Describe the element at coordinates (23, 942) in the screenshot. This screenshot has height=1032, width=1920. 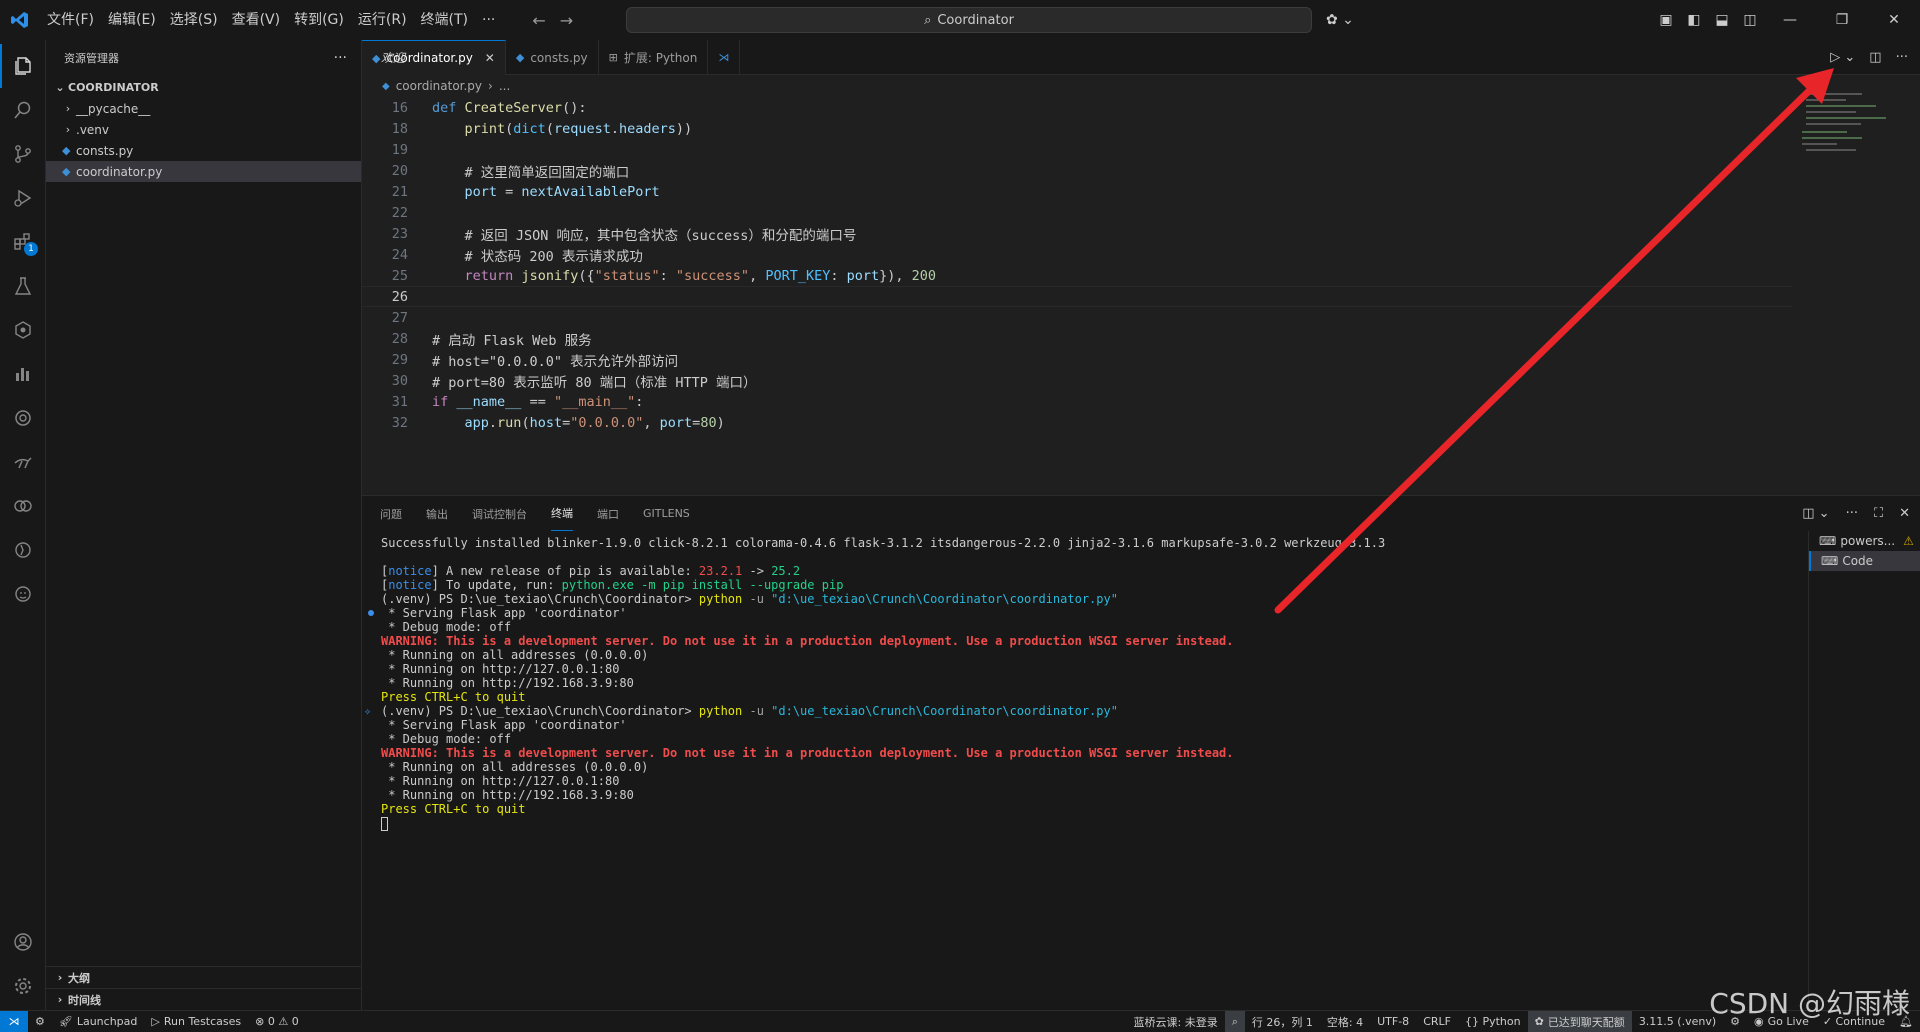
I see `account-icon` at that location.